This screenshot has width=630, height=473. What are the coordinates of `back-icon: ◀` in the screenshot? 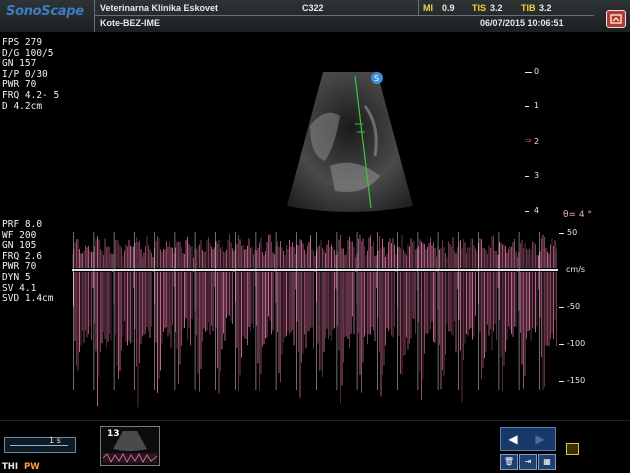 It's located at (513, 439).